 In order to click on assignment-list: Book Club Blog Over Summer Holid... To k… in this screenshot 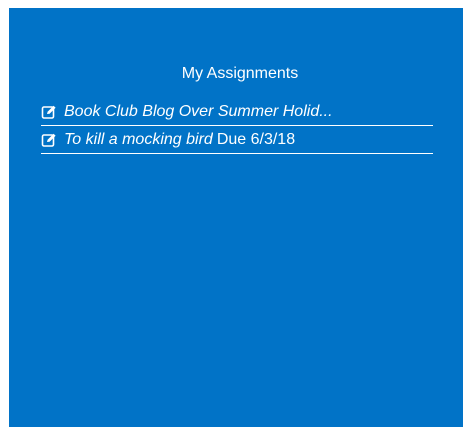, I will do `click(237, 126)`.